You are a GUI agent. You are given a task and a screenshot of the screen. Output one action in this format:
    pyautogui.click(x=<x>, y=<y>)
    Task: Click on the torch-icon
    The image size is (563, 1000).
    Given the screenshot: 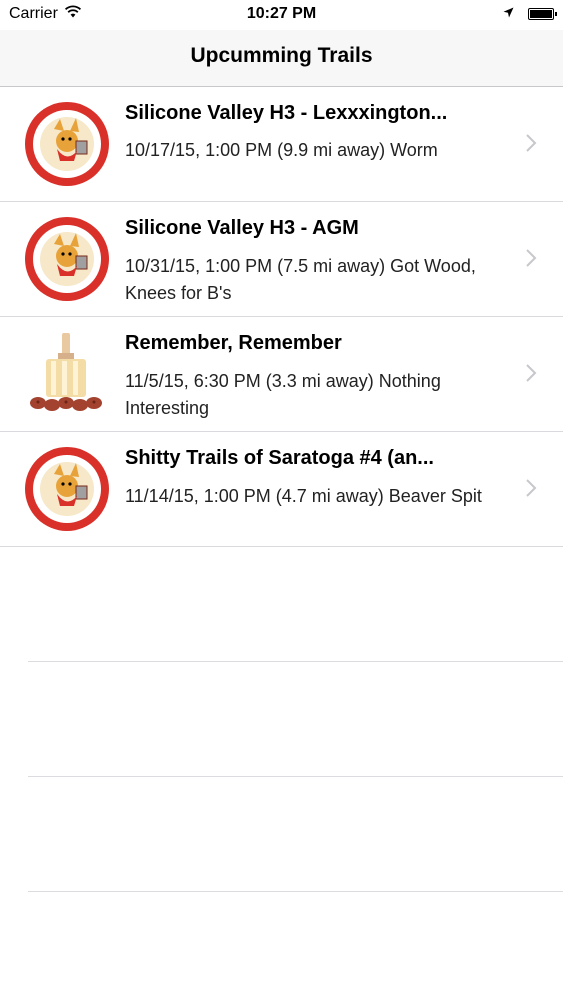 What is the action you would take?
    pyautogui.click(x=67, y=374)
    